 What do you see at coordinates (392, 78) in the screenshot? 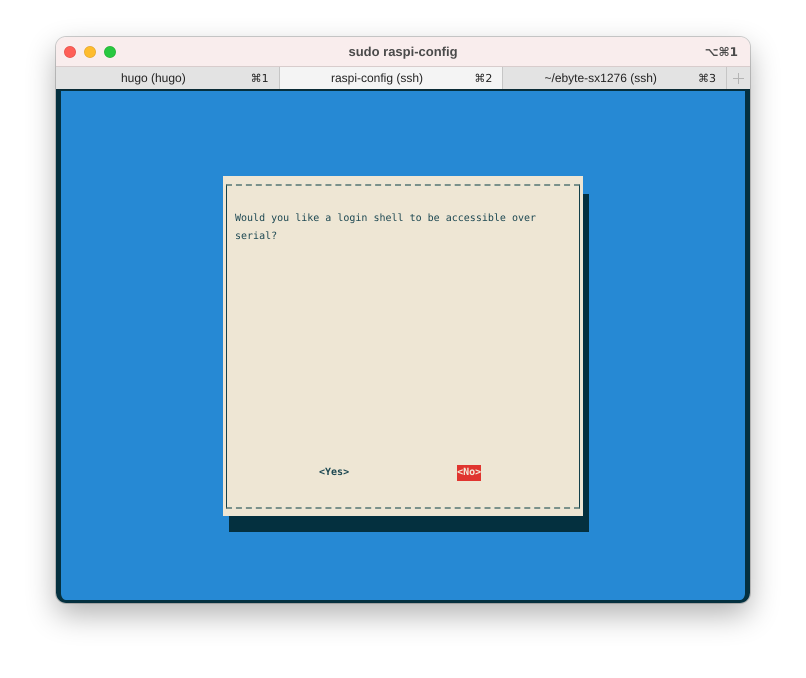
I see `tab: raspi-config (ssh) ⌘2` at bounding box center [392, 78].